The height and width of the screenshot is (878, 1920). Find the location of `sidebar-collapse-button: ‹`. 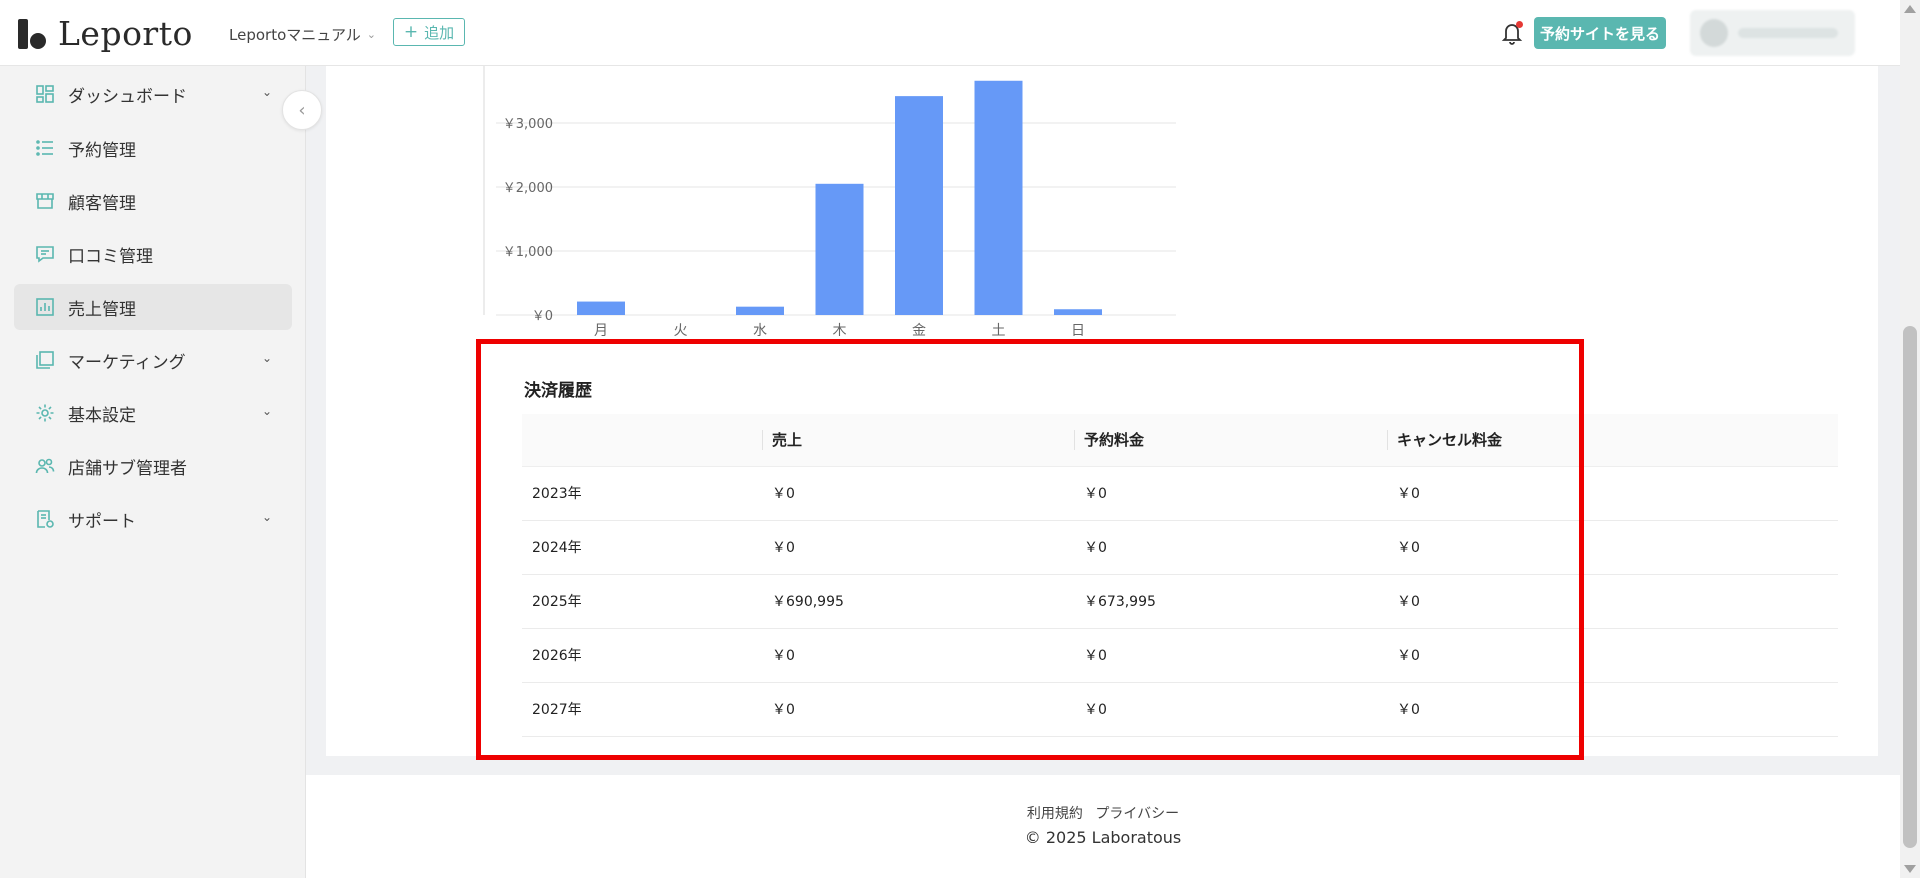

sidebar-collapse-button: ‹ is located at coordinates (302, 110).